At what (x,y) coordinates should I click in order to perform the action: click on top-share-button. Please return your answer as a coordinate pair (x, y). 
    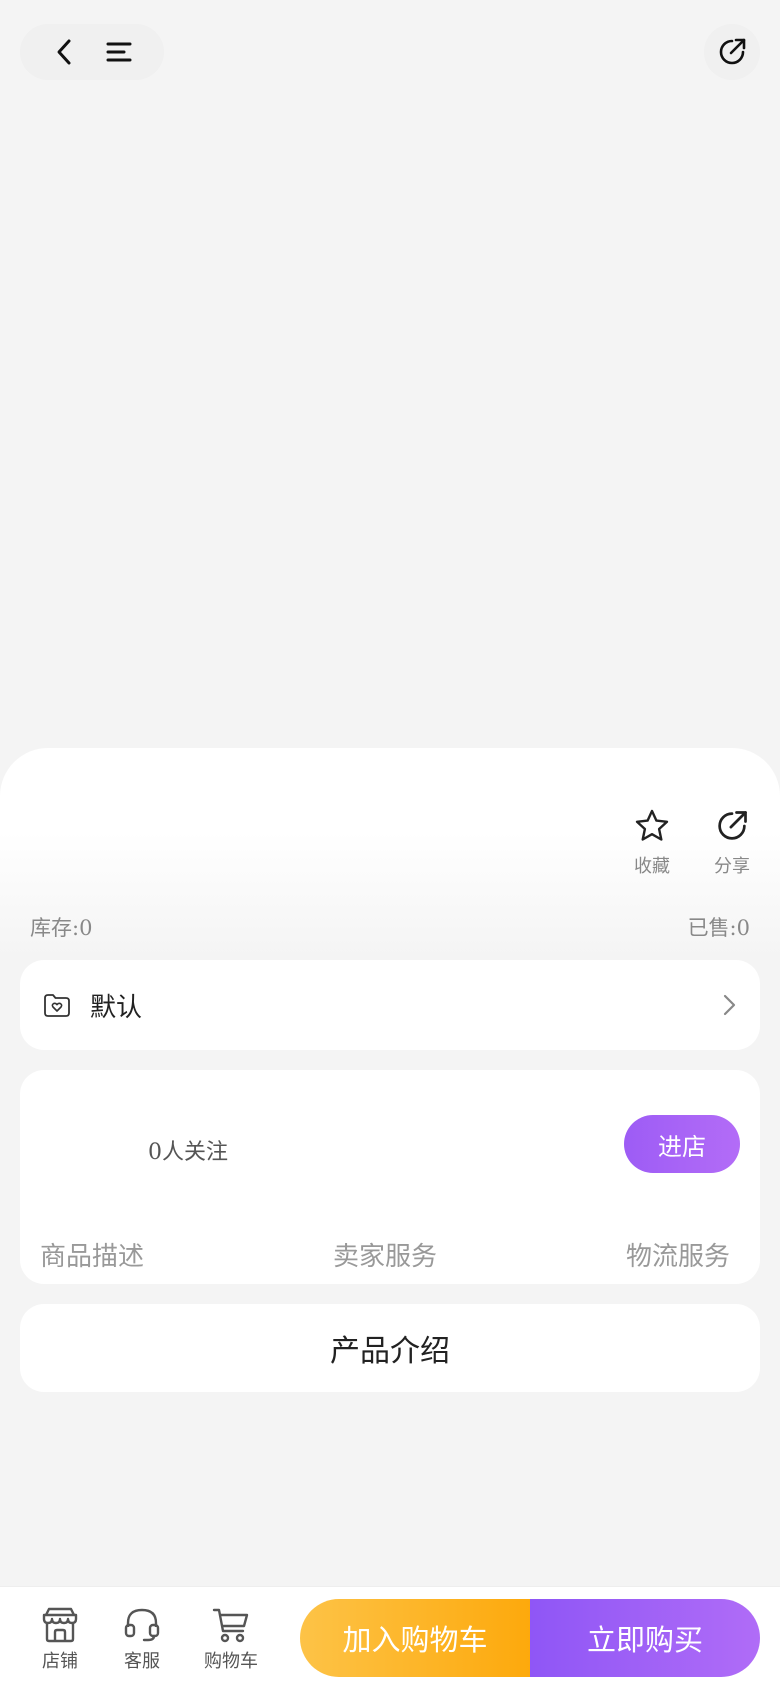
    Looking at the image, I should click on (732, 52).